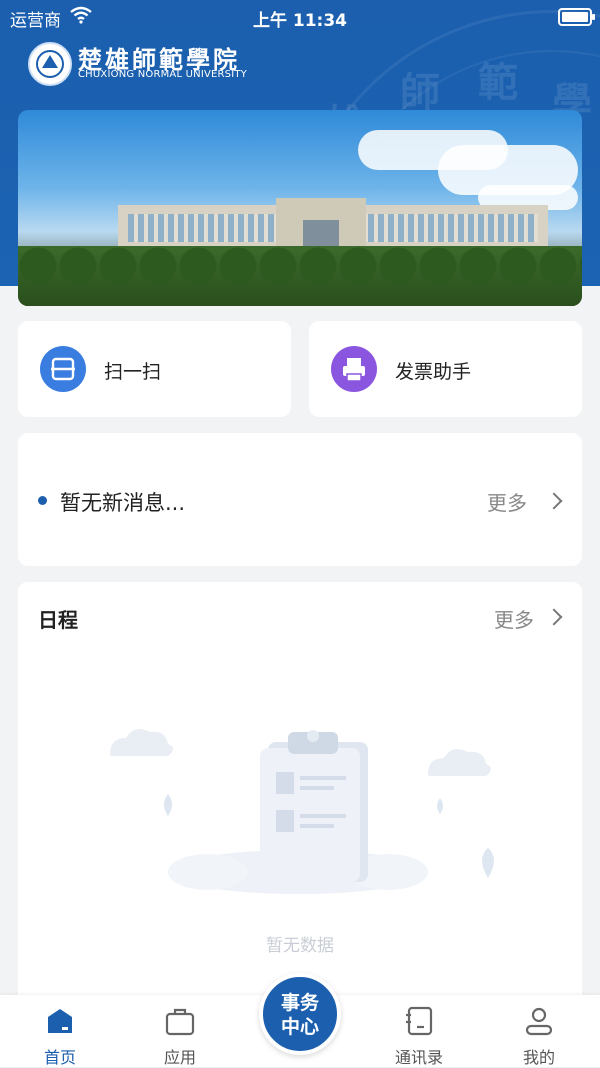  I want to click on schedule-more-link: 更多, so click(514, 618).